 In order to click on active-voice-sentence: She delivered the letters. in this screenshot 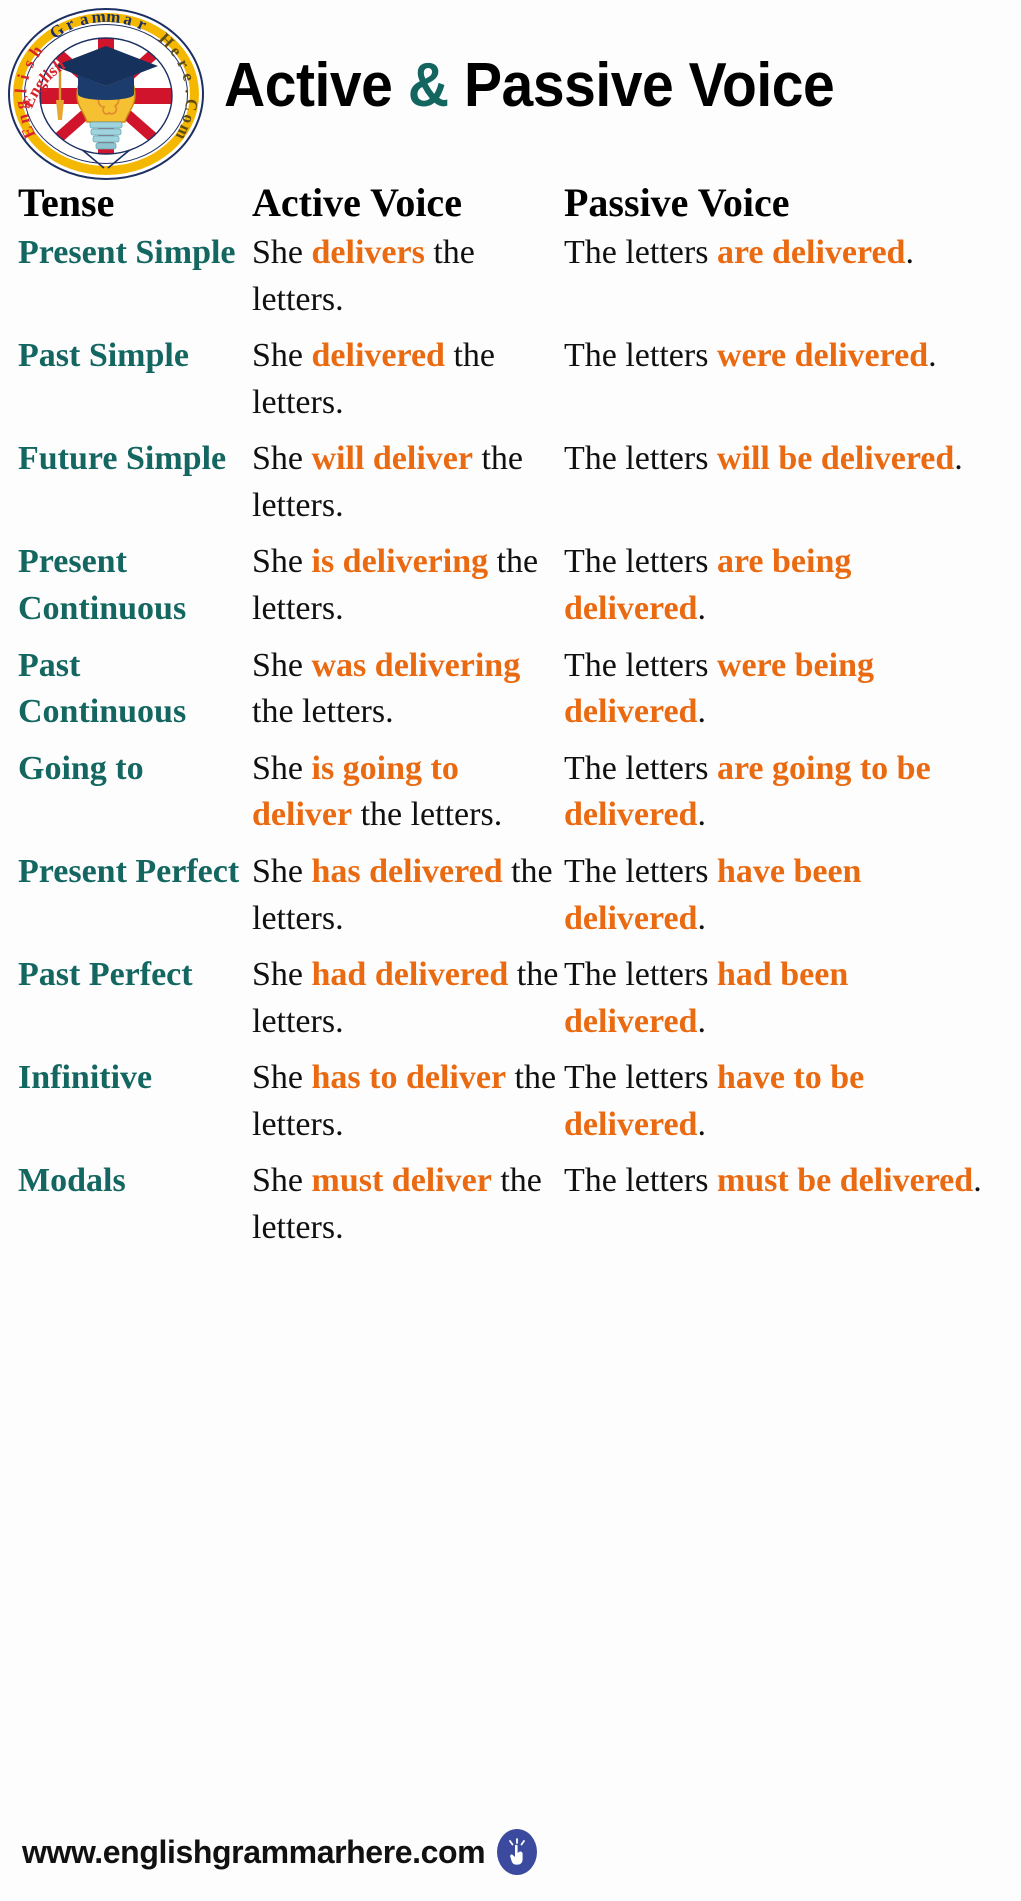, I will do `click(408, 379)`.